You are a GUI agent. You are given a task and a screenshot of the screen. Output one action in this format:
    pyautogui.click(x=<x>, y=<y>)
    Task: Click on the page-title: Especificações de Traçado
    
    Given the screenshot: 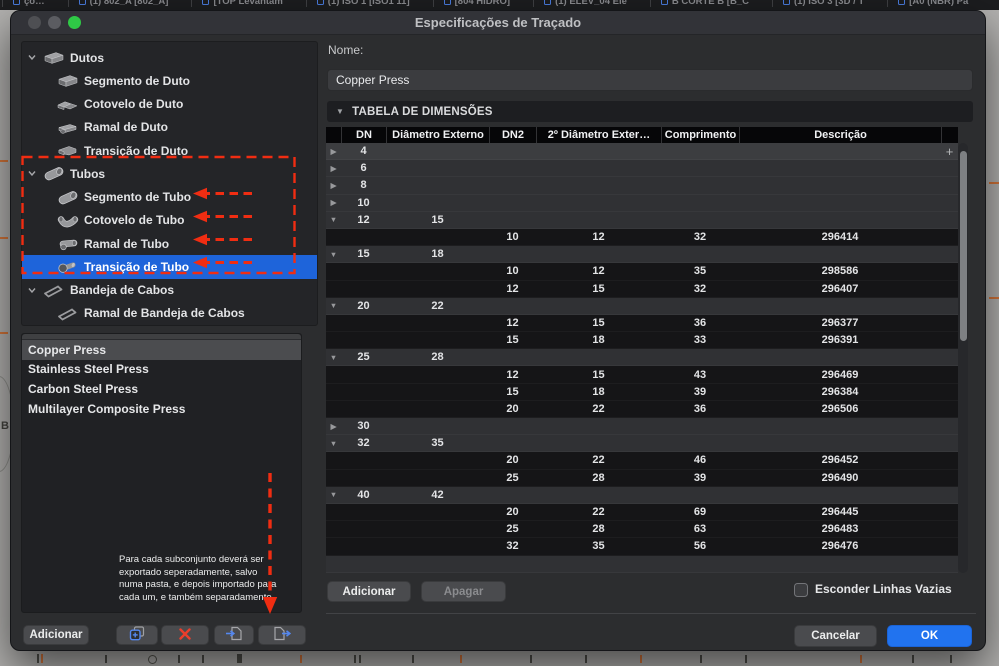 What is the action you would take?
    pyautogui.click(x=498, y=22)
    